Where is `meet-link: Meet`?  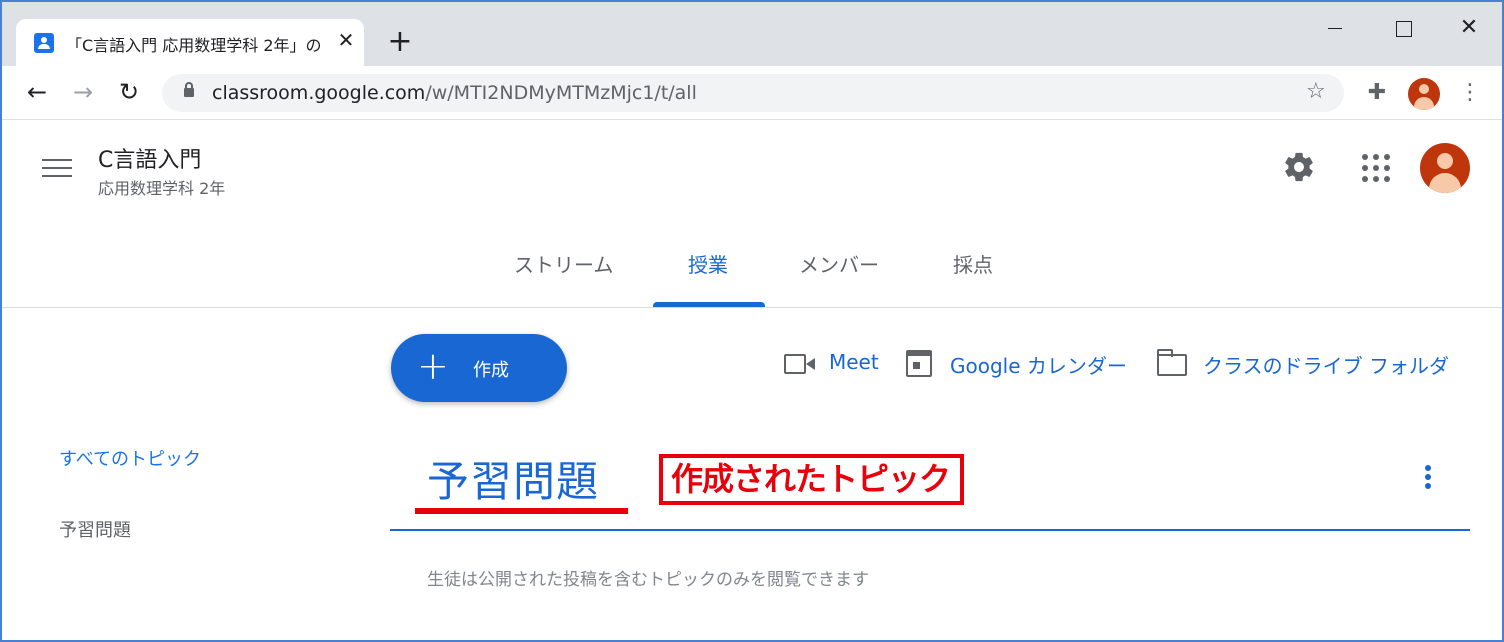 meet-link: Meet is located at coordinates (834, 364).